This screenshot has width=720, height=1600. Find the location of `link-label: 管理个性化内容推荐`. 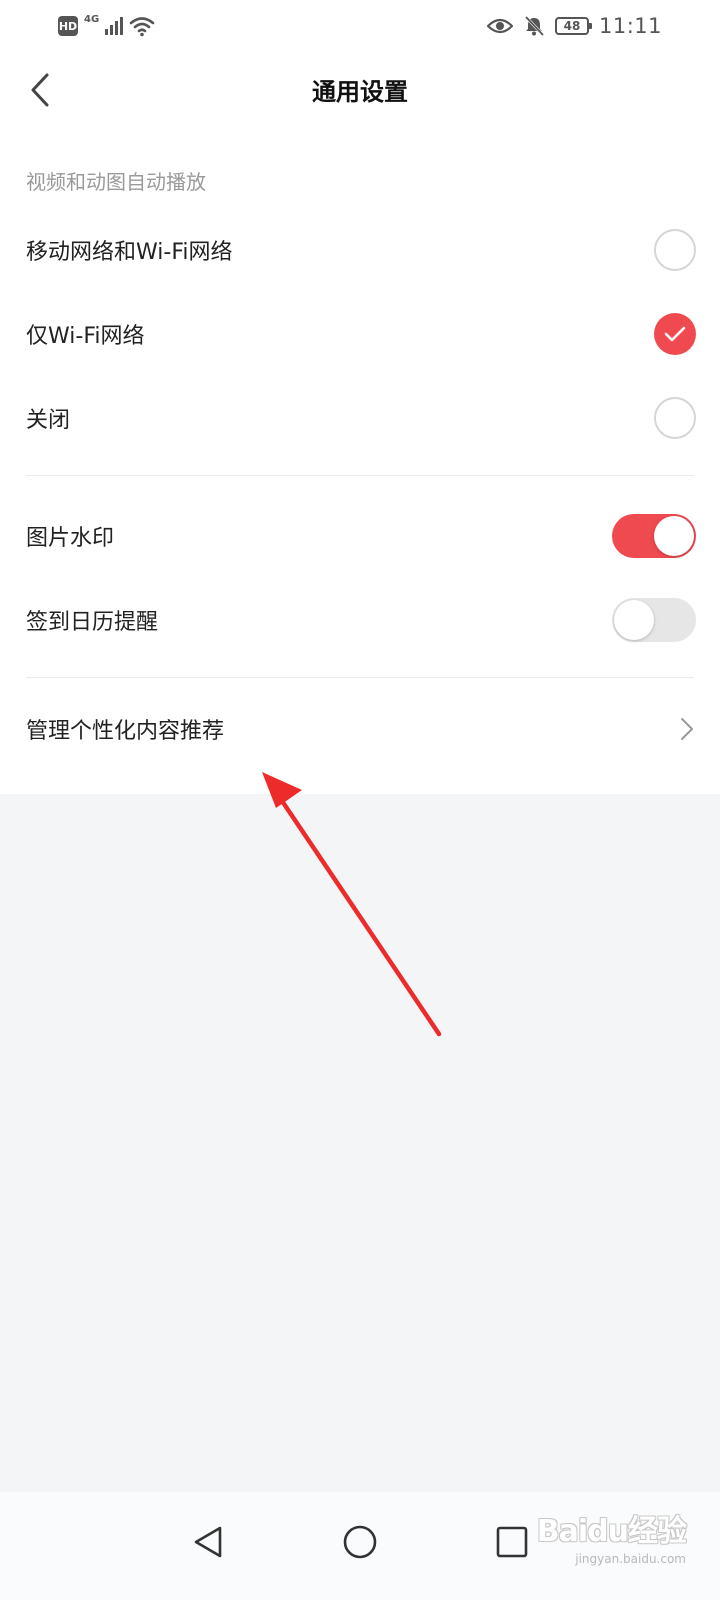

link-label: 管理个性化内容推荐 is located at coordinates (125, 731).